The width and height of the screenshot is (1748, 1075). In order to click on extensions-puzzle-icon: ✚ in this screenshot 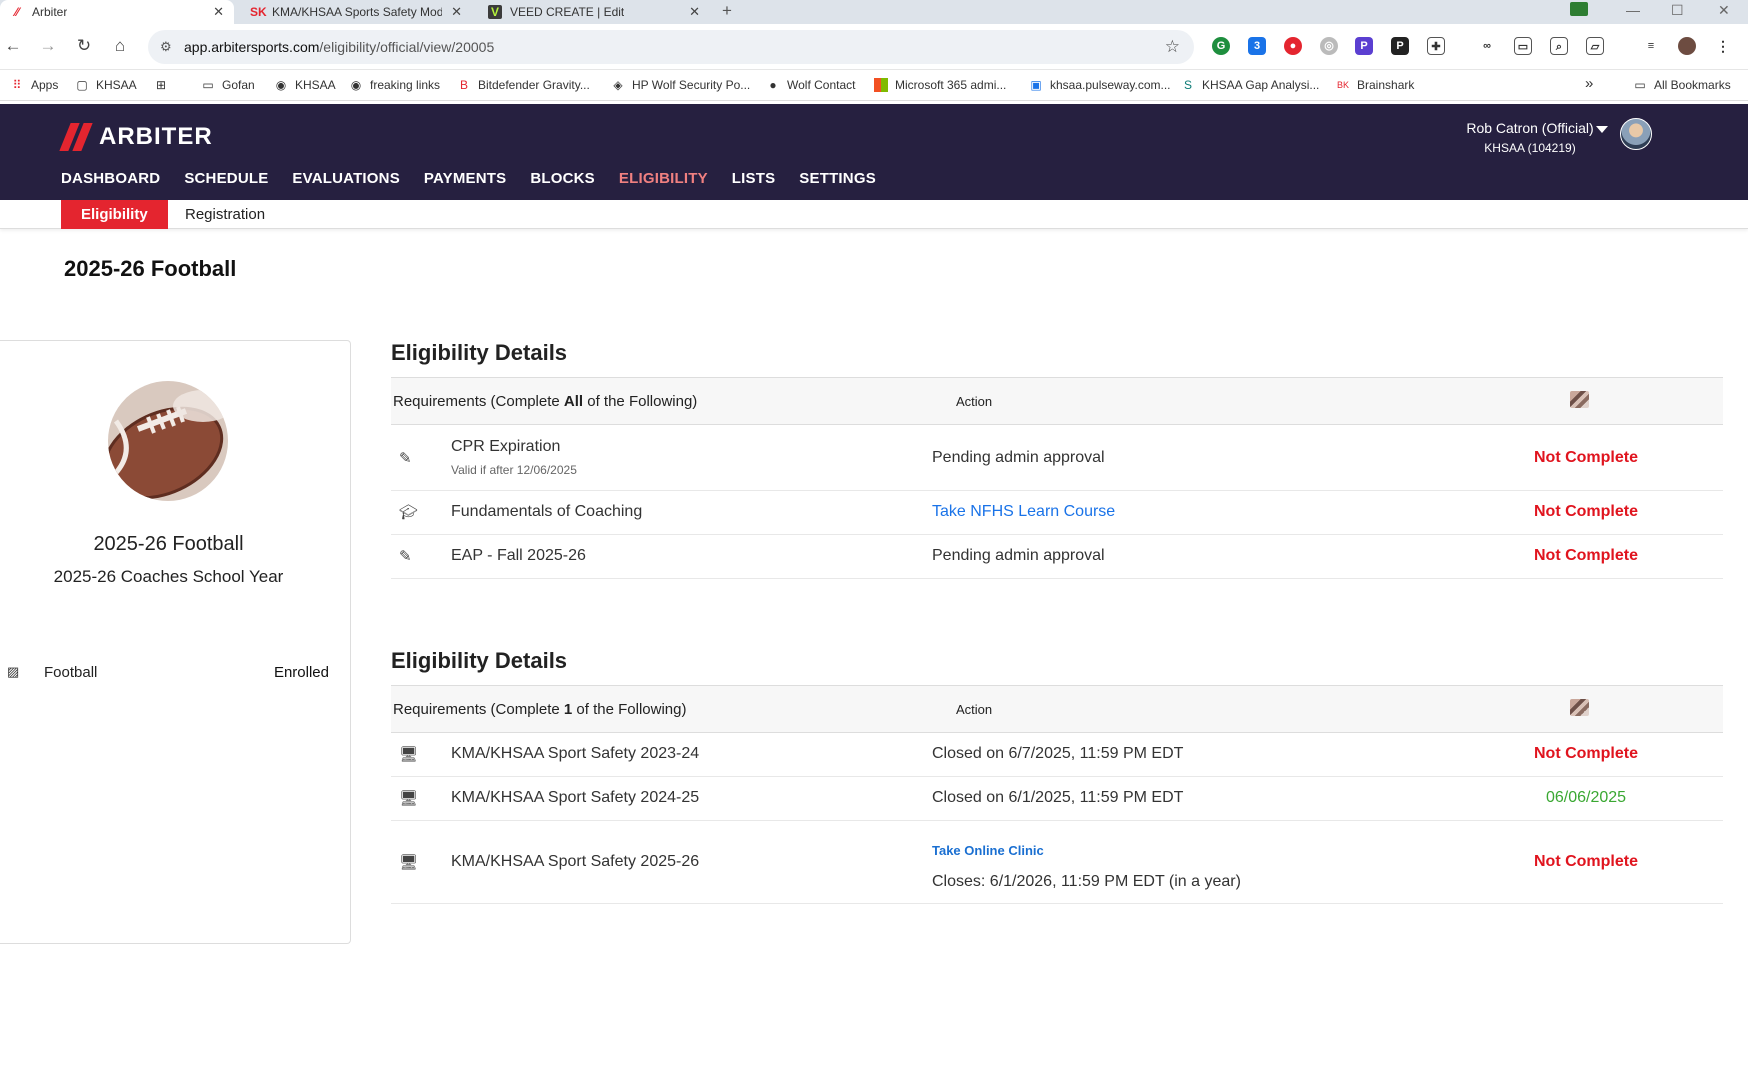, I will do `click(1436, 46)`.